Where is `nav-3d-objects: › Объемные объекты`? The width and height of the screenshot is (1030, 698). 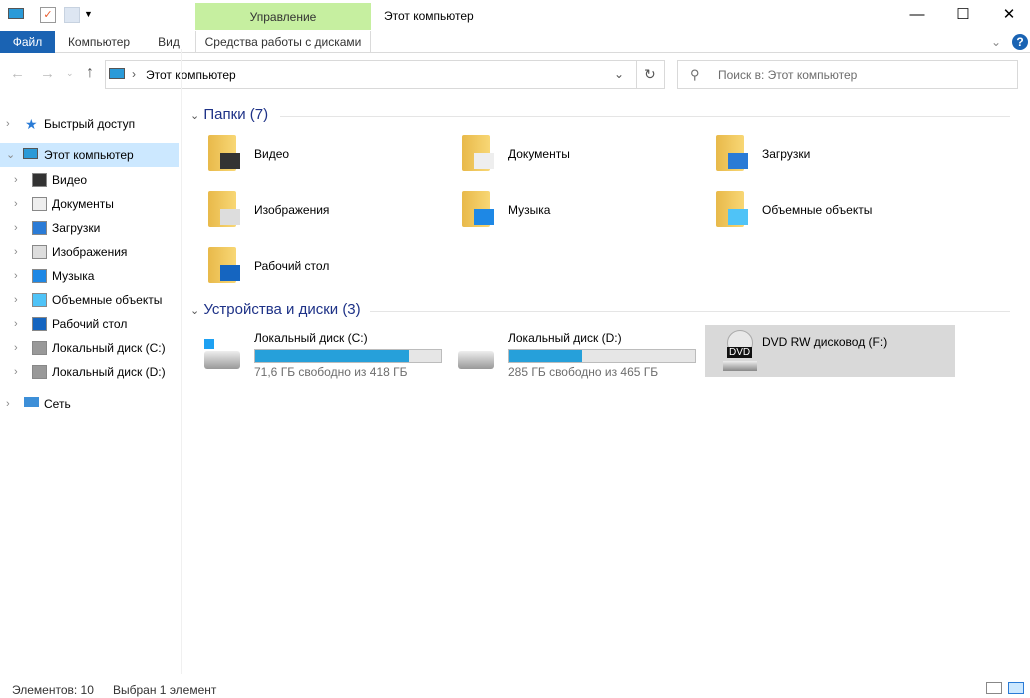 nav-3d-objects: › Объемные объекты is located at coordinates (89, 300).